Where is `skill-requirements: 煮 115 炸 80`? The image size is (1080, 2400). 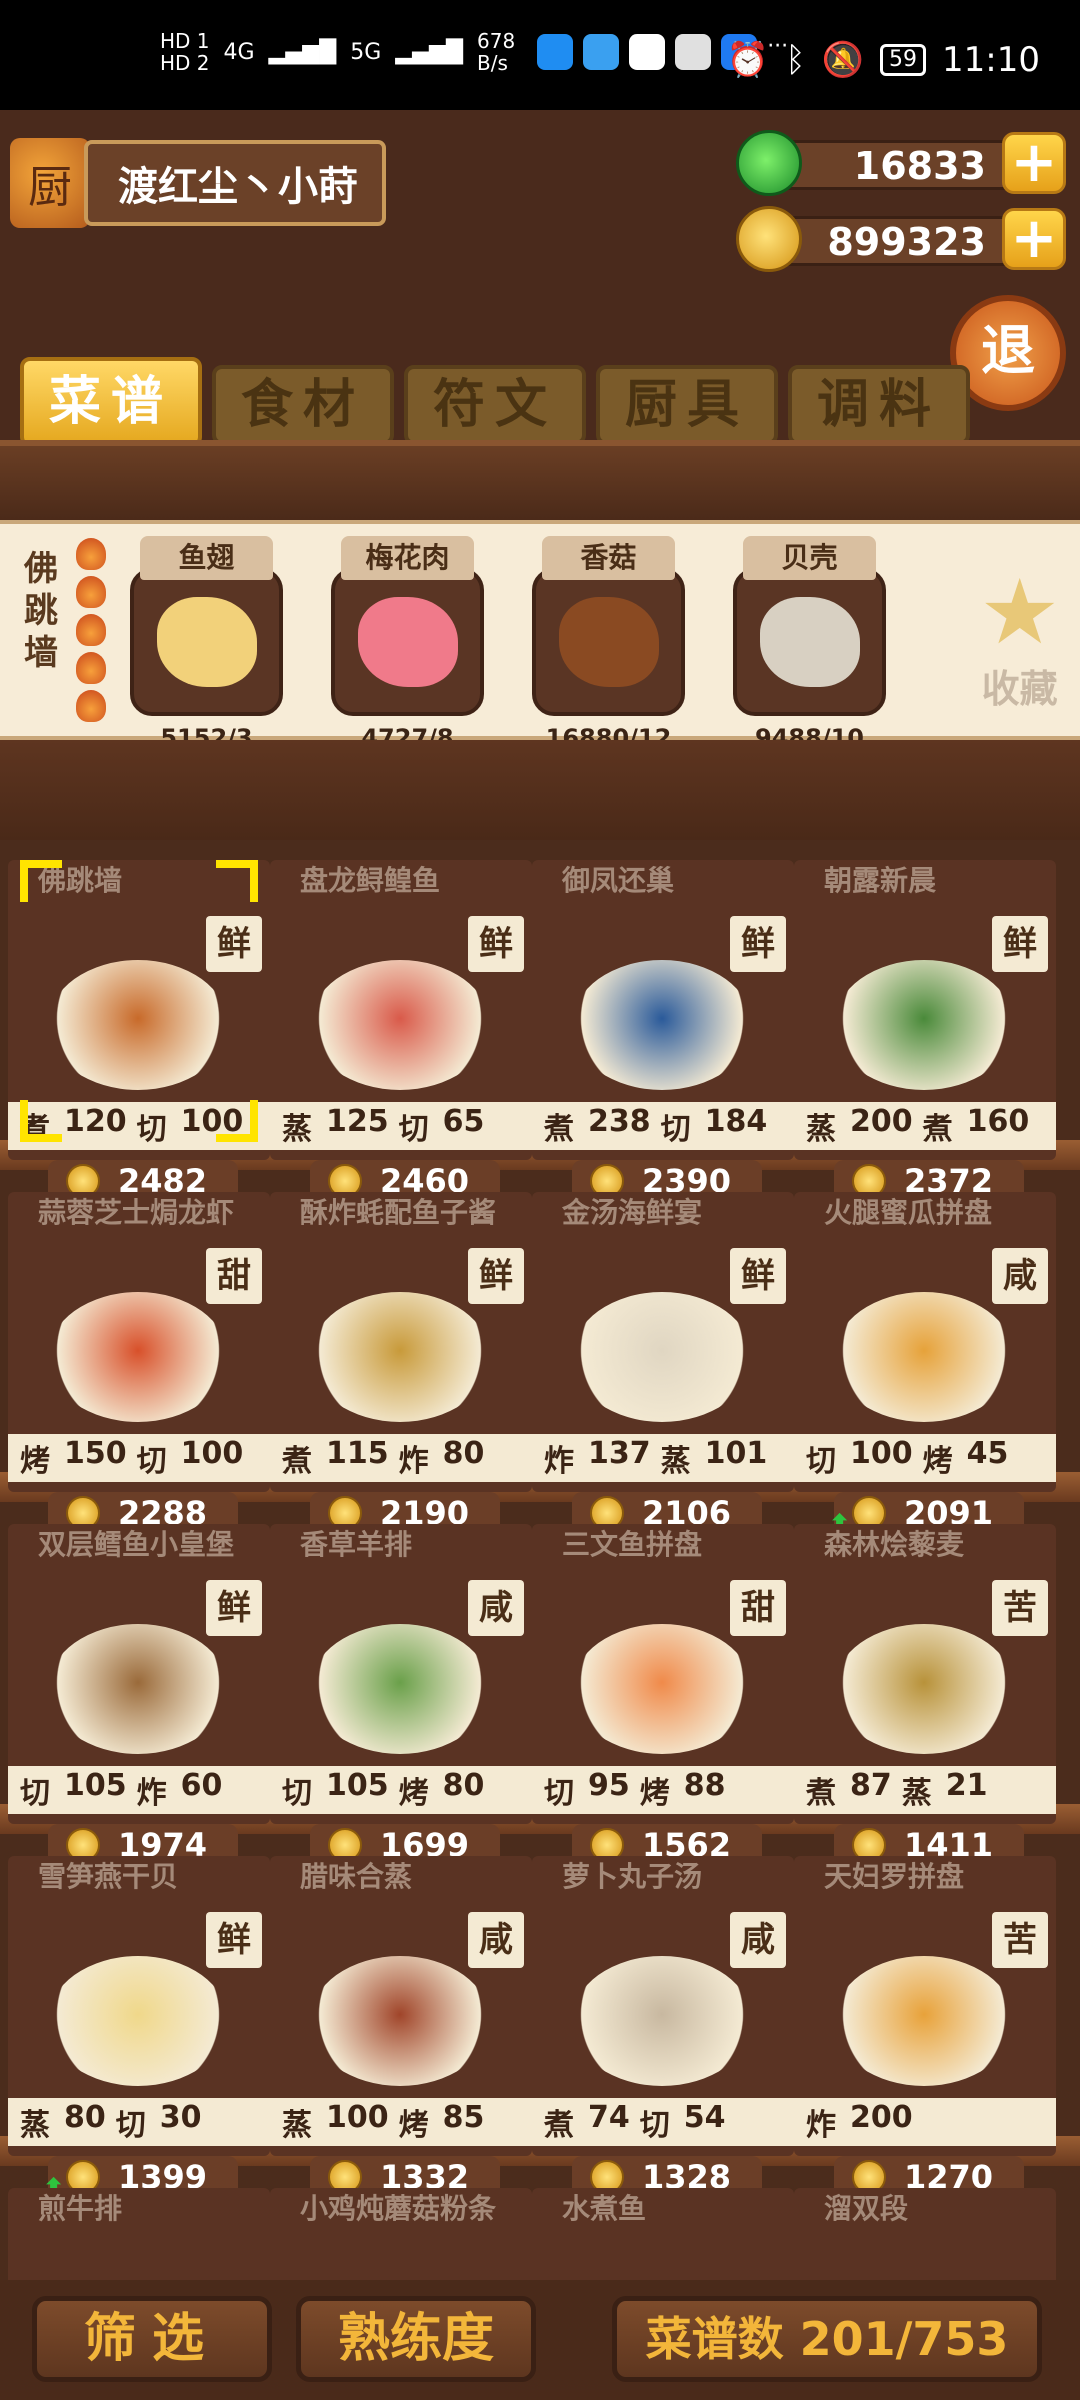 skill-requirements: 煮 115 炸 80 is located at coordinates (401, 1458).